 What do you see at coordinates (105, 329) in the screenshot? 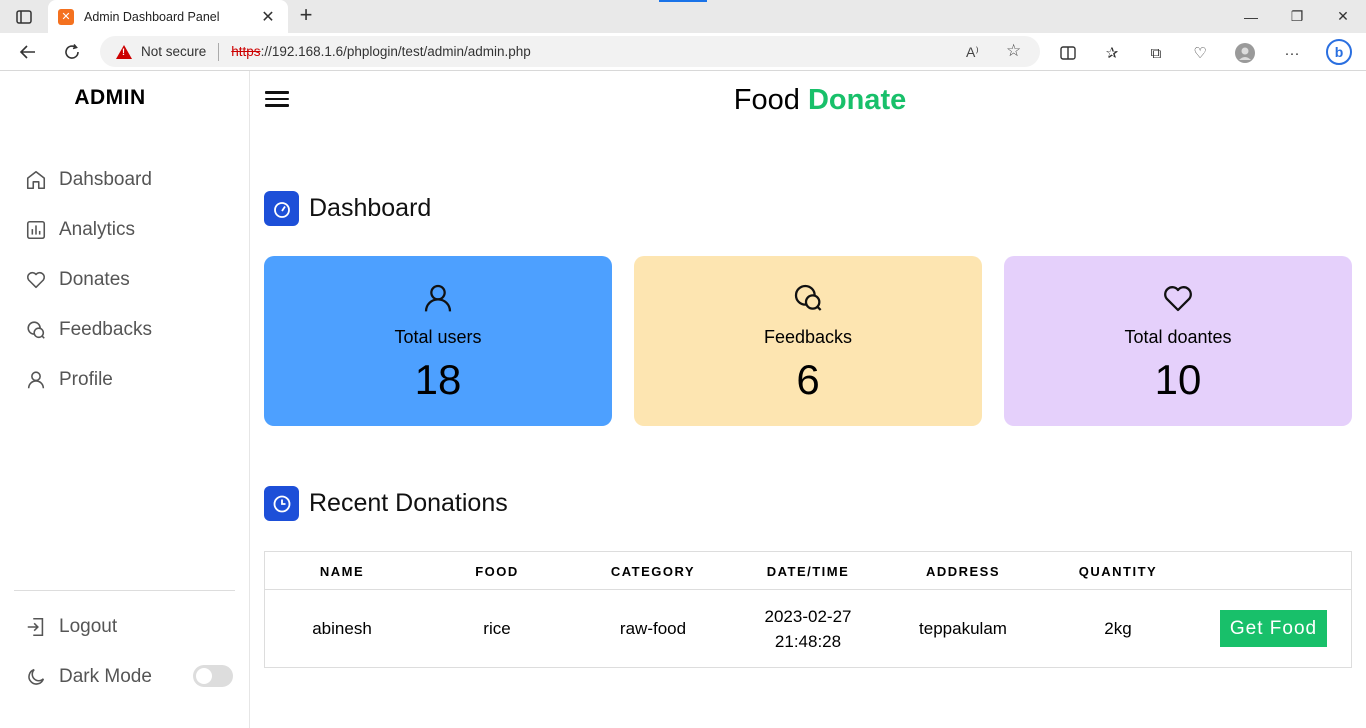
I see `sidebar-item-label: Feedbacks` at bounding box center [105, 329].